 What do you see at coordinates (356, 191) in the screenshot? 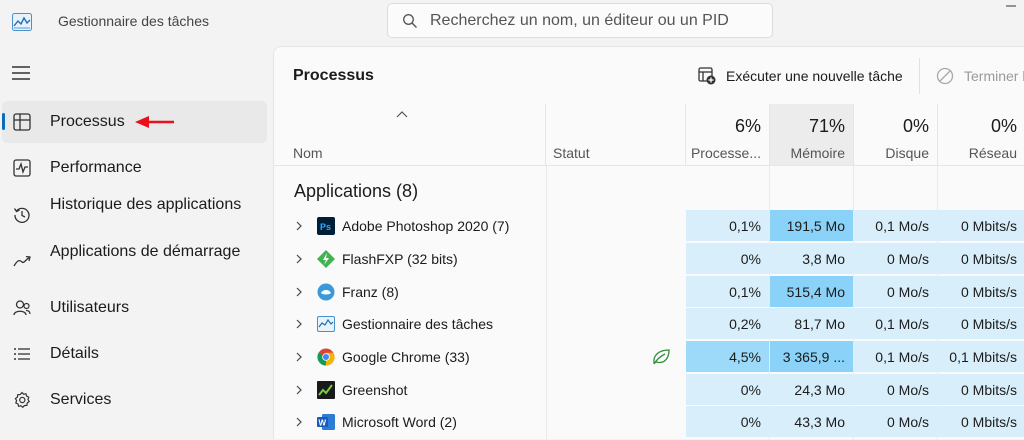
I see `group-header: Applications (8)` at bounding box center [356, 191].